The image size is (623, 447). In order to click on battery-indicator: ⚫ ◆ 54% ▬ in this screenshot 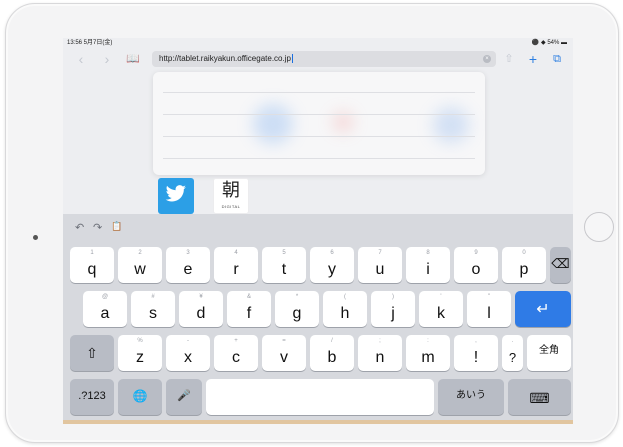, I will do `click(549, 43)`.